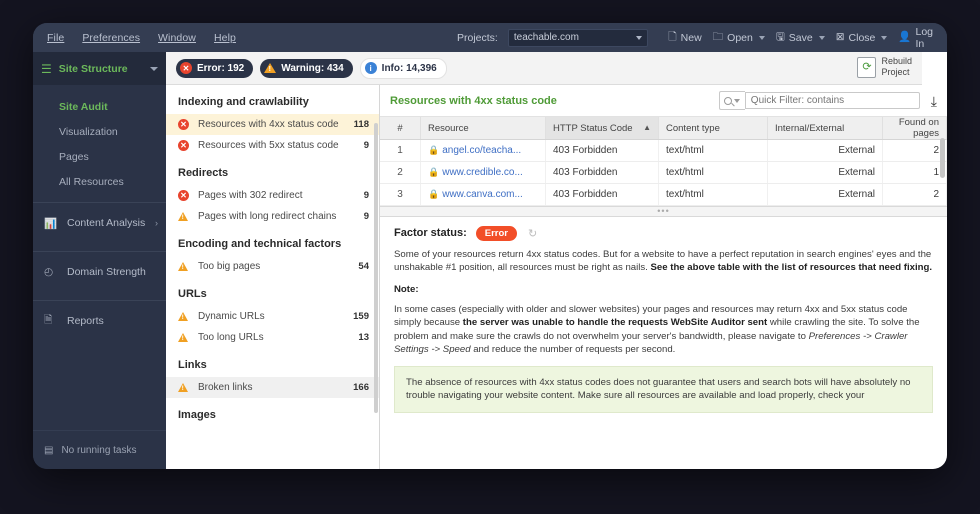  I want to click on menu-window: Window, so click(177, 38).